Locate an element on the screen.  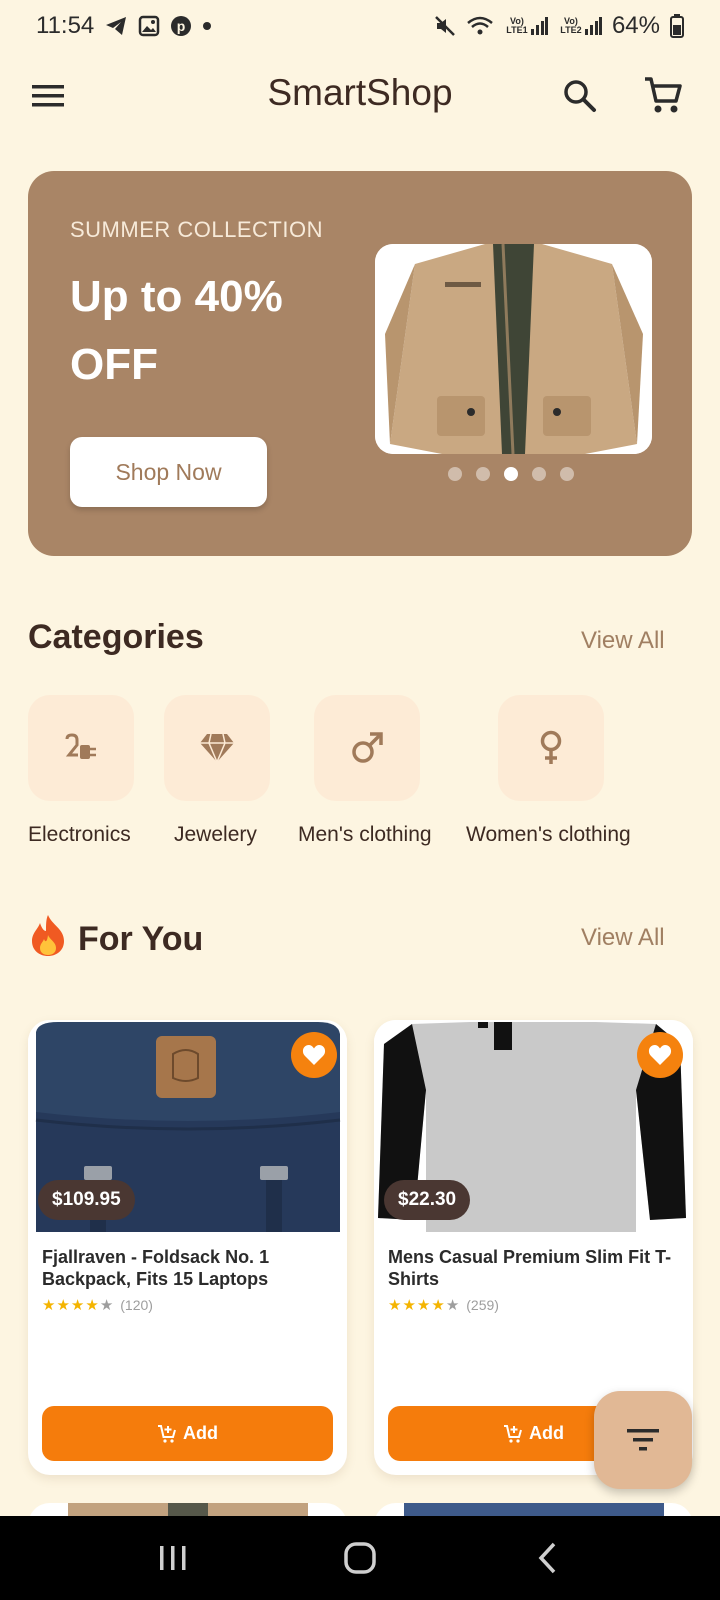
diamond-icon is located at coordinates (217, 748).